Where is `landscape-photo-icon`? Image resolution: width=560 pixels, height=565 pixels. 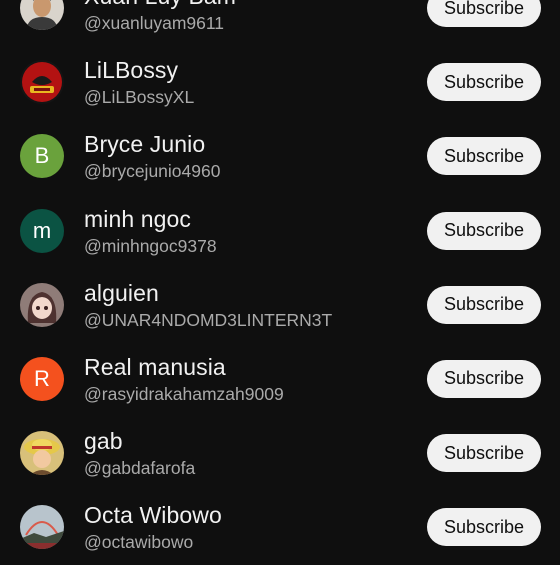
landscape-photo-icon is located at coordinates (42, 527).